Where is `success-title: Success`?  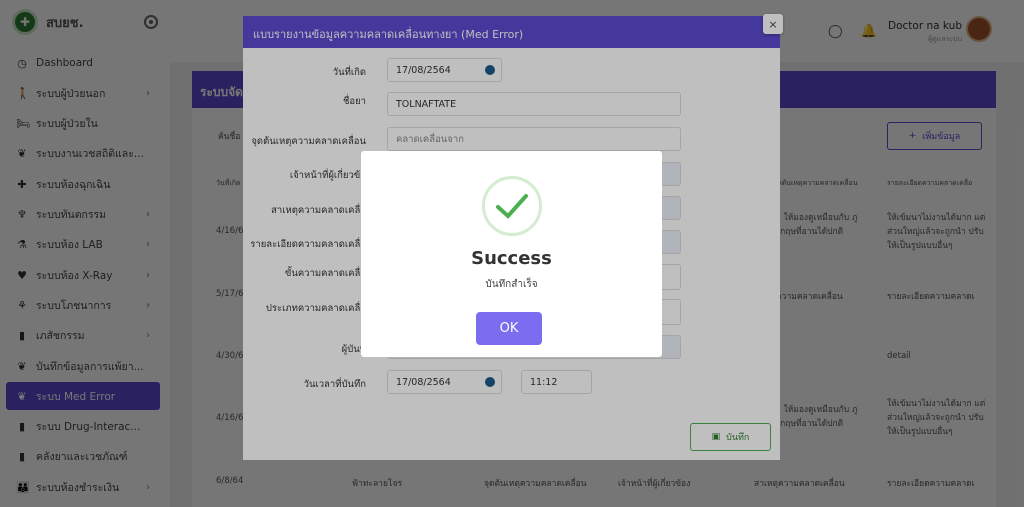
success-title: Success is located at coordinates (511, 258).